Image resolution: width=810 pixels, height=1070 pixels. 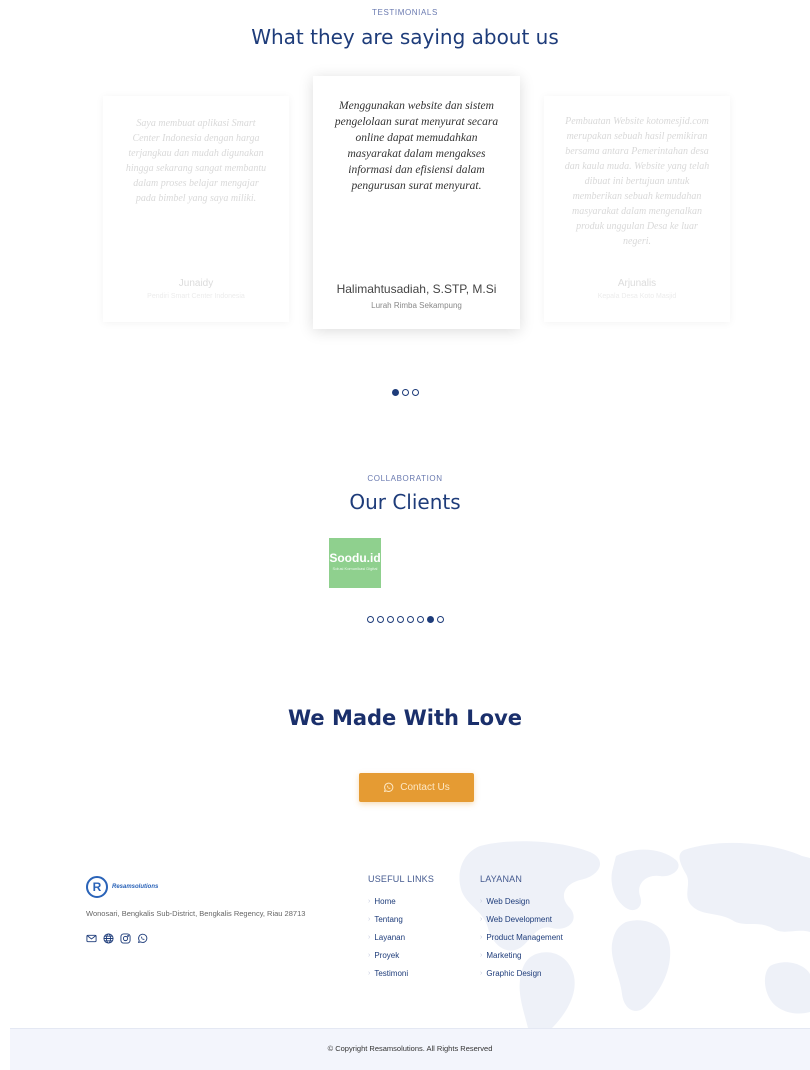 What do you see at coordinates (637, 296) in the screenshot?
I see `testimonial-role: Kepala Desa Koto Masjid` at bounding box center [637, 296].